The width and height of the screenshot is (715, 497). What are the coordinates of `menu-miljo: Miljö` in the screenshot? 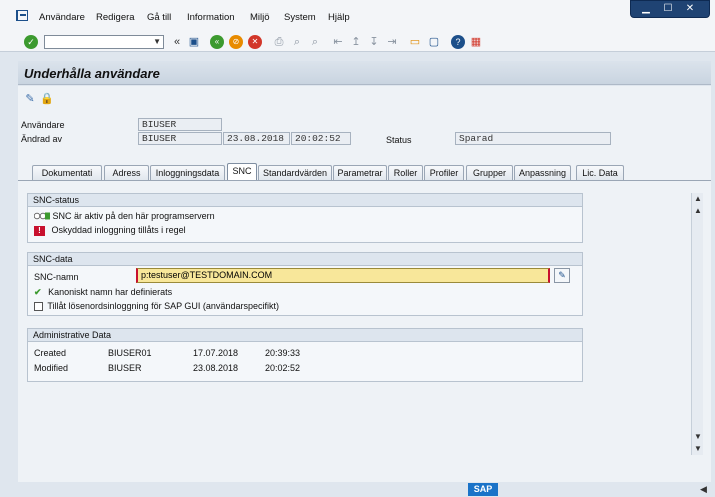 It's located at (260, 17).